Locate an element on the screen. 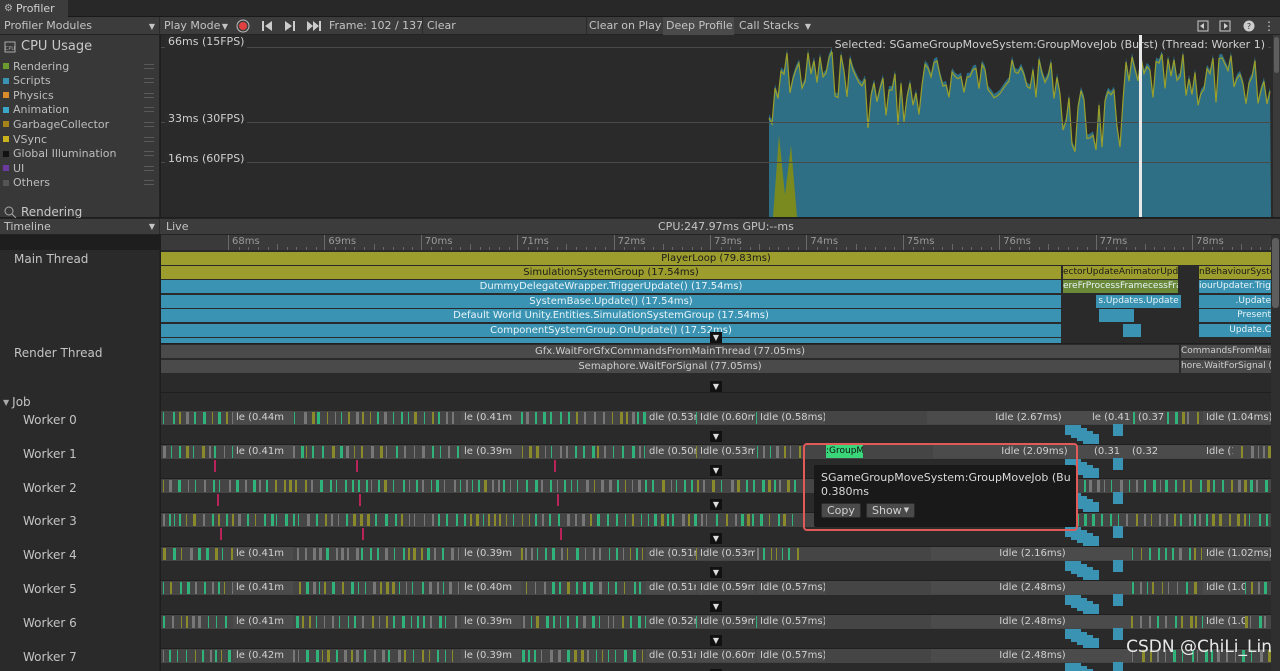 This screenshot has height=671, width=1280. legend-item-others: Others is located at coordinates (80, 183).